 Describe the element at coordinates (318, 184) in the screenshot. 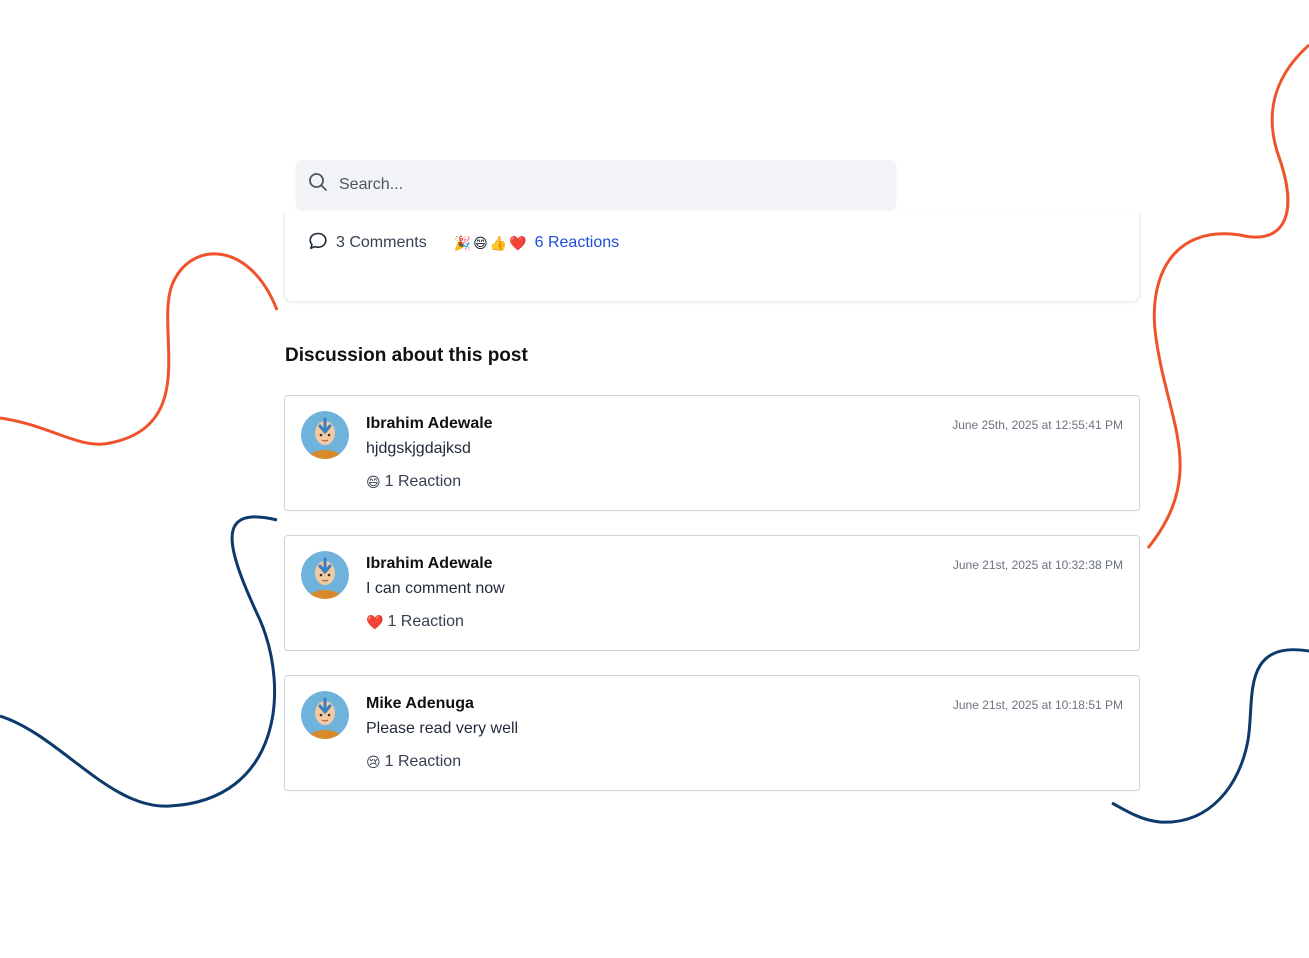

I see `search-icon` at that location.